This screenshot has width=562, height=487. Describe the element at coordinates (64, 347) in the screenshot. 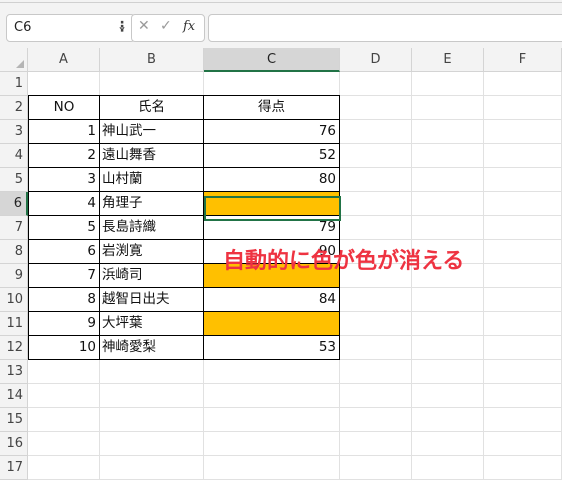

I see `table-cell-no: 10` at that location.